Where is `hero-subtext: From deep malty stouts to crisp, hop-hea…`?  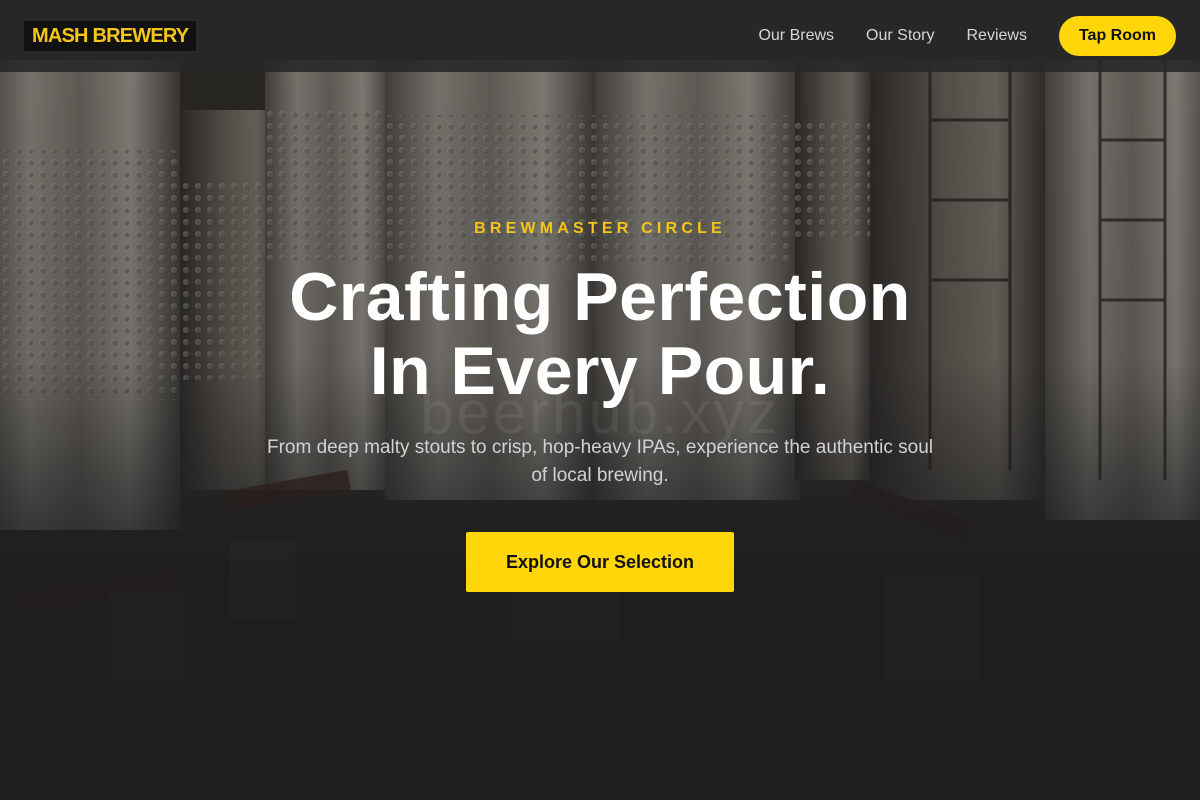 hero-subtext: From deep malty stouts to crisp, hop-hea… is located at coordinates (600, 461).